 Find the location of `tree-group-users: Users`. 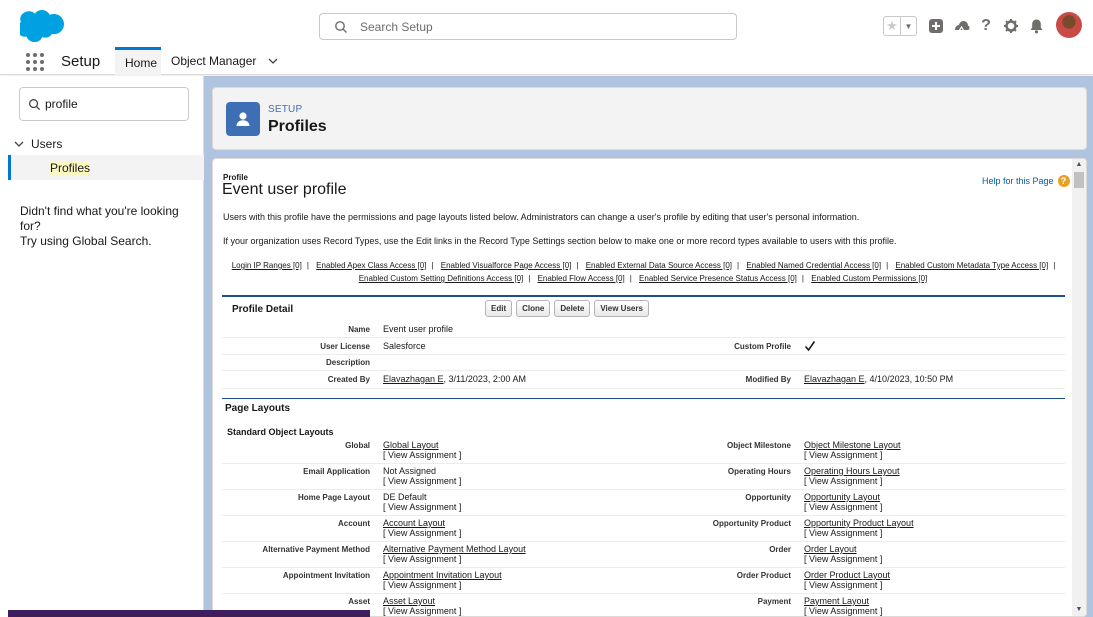

tree-group-users: Users is located at coordinates (38, 144).